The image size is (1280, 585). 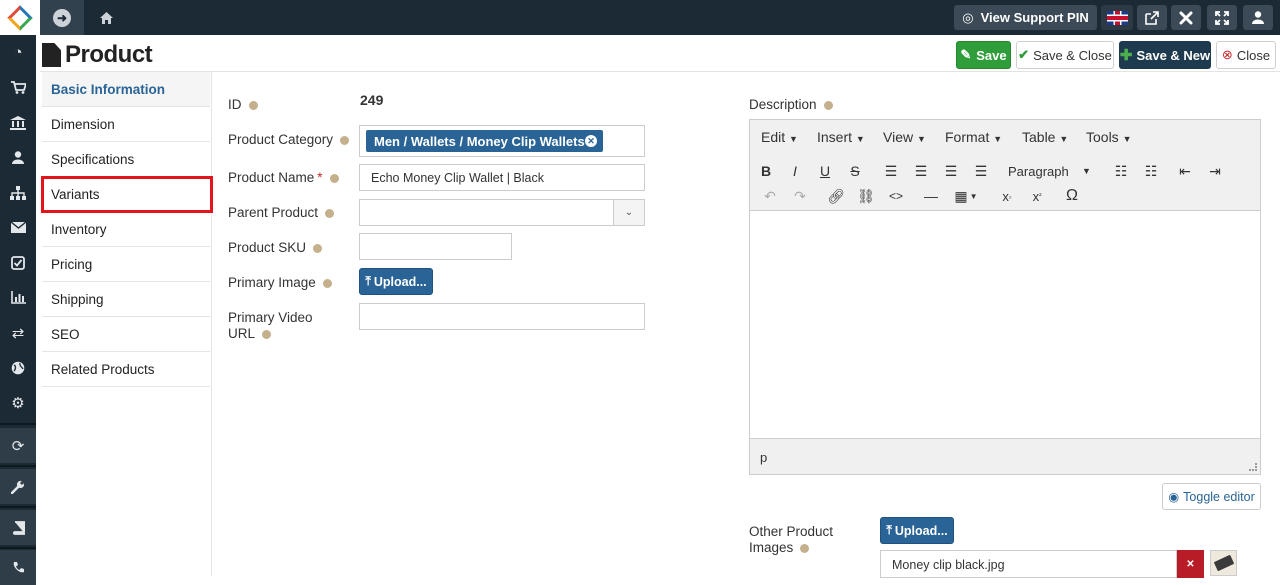 What do you see at coordinates (18, 52) in the screenshot?
I see `dashboard-nav: ◔` at bounding box center [18, 52].